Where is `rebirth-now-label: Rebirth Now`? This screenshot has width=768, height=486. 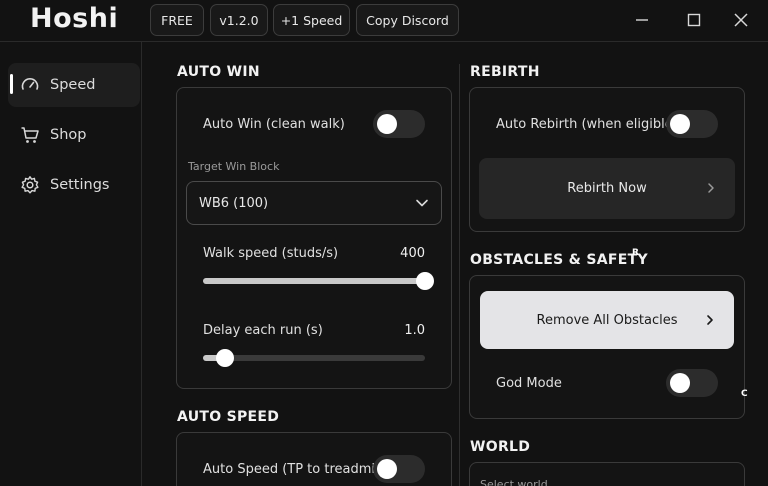
rebirth-now-label: Rebirth Now is located at coordinates (607, 188).